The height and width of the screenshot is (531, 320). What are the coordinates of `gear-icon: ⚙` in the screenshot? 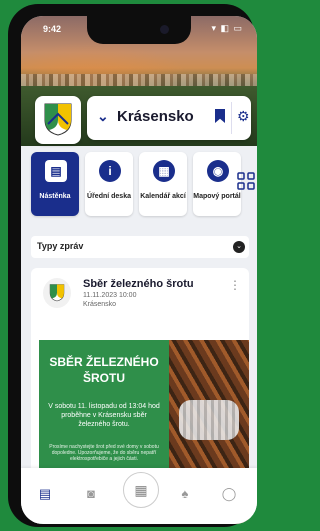 It's located at (243, 116).